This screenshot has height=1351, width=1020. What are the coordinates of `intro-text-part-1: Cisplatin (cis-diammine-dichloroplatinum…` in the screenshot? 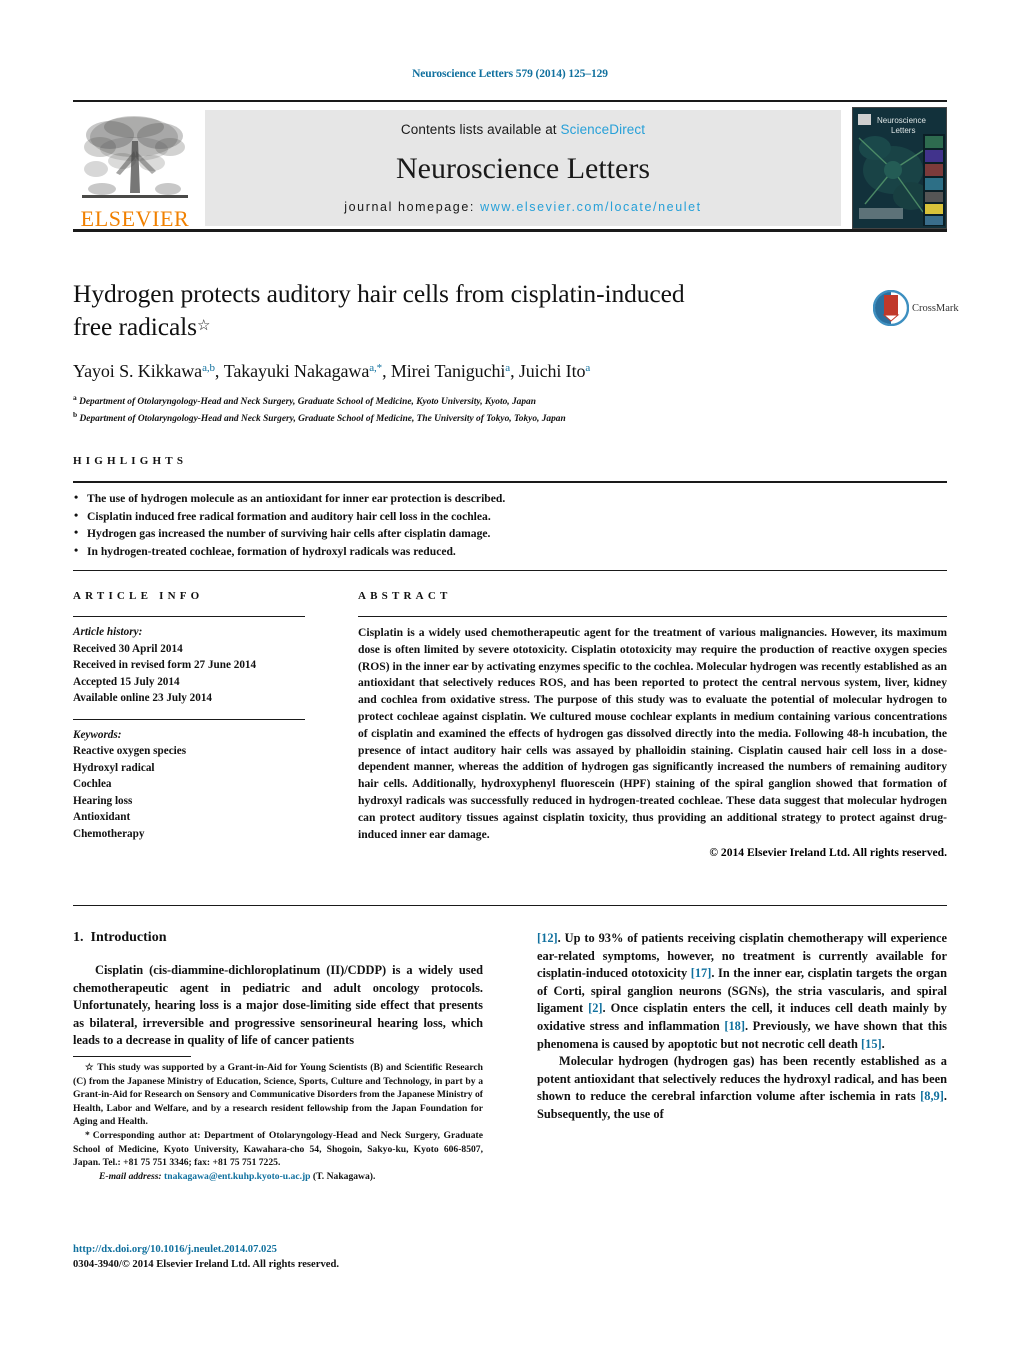 It's located at (278, 1005).